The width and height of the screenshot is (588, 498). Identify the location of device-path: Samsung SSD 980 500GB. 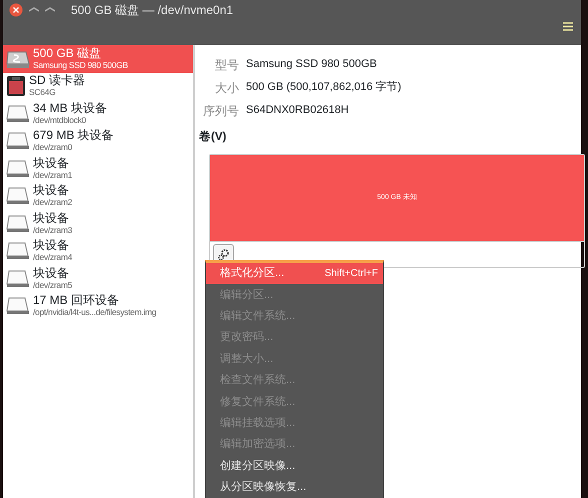
(80, 65).